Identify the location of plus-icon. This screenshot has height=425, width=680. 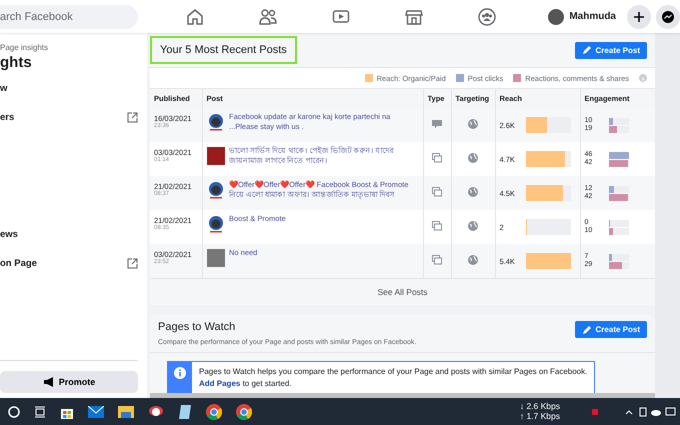
(639, 16).